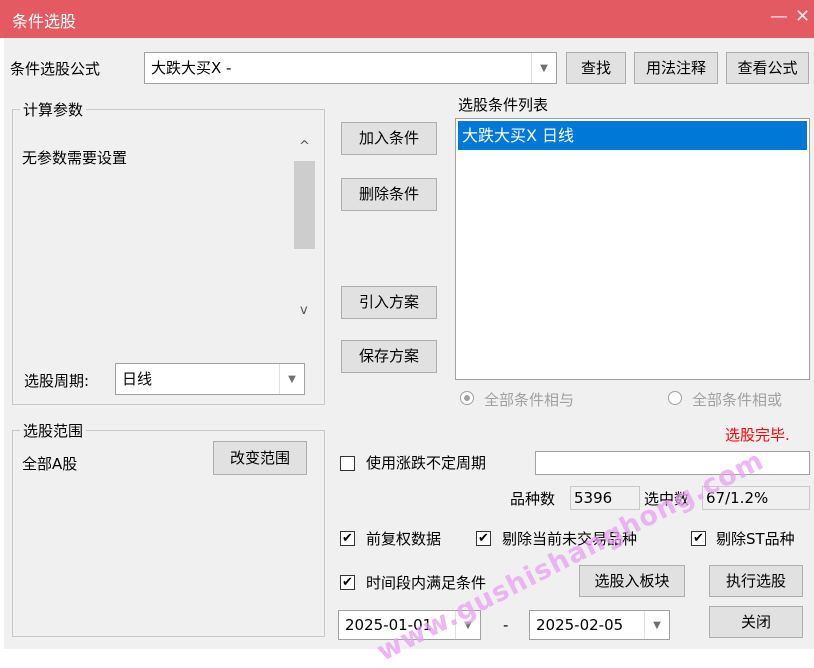  What do you see at coordinates (605, 498) in the screenshot?
I see `count-value: 5396` at bounding box center [605, 498].